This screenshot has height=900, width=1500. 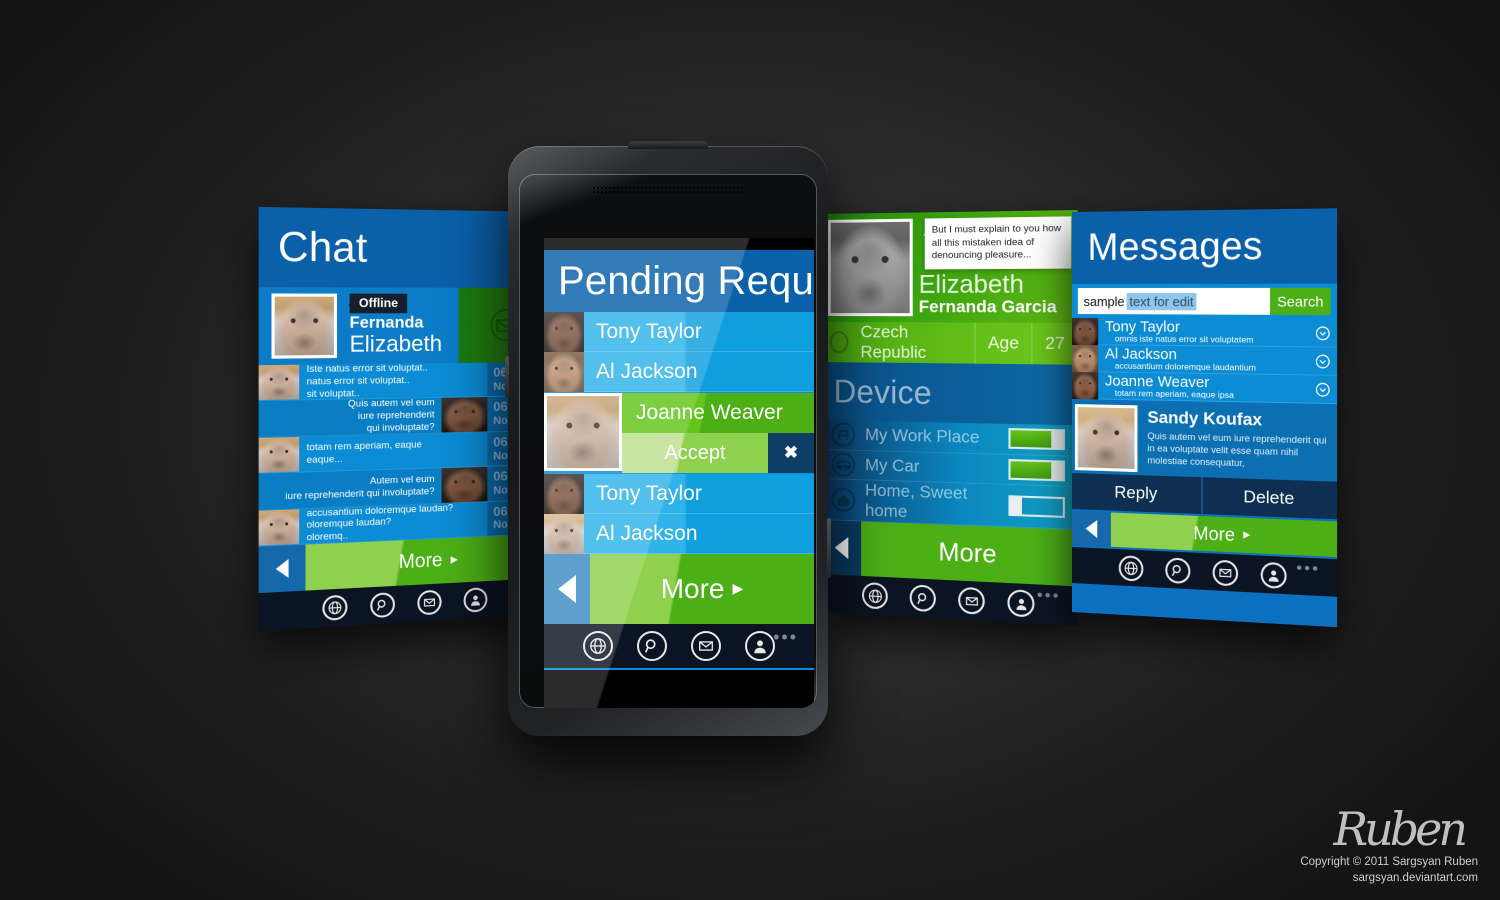 What do you see at coordinates (950, 475) in the screenshot?
I see `device-list: My Work Place My Car Home, Sweet home` at bounding box center [950, 475].